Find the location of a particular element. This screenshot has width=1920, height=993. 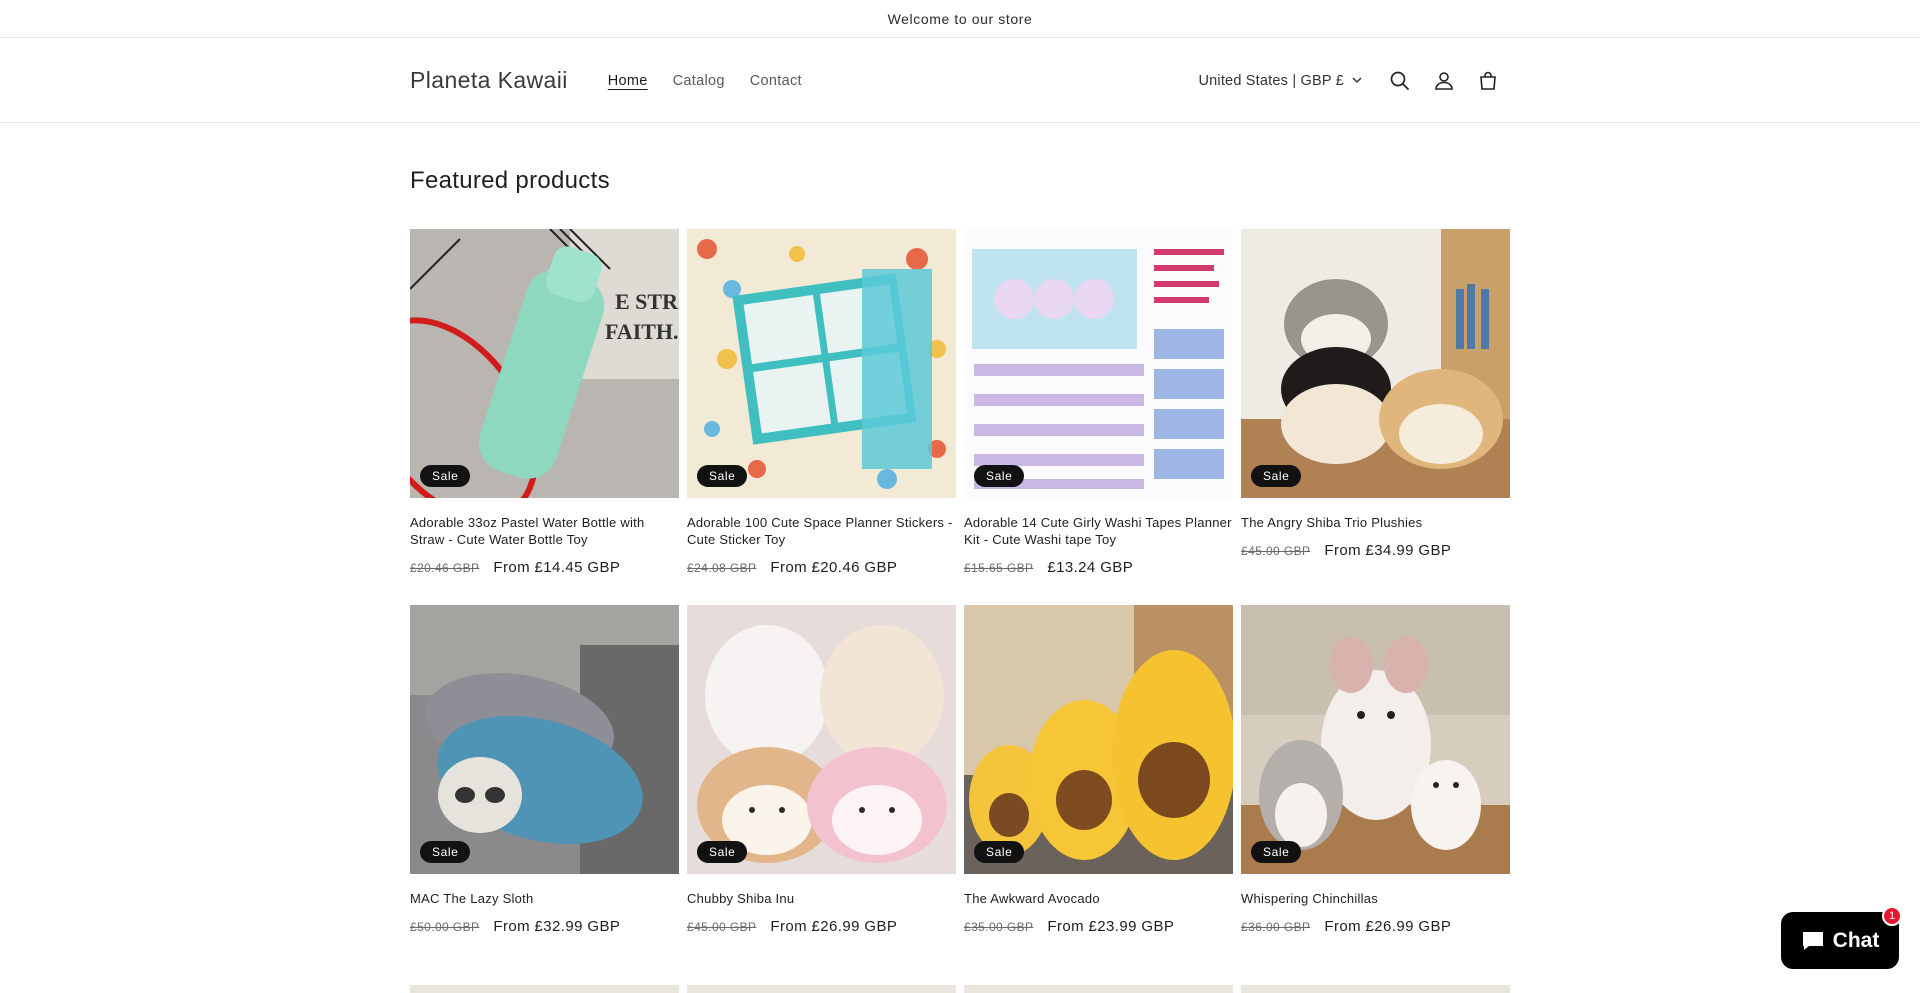

nav-home: Home is located at coordinates (628, 81).